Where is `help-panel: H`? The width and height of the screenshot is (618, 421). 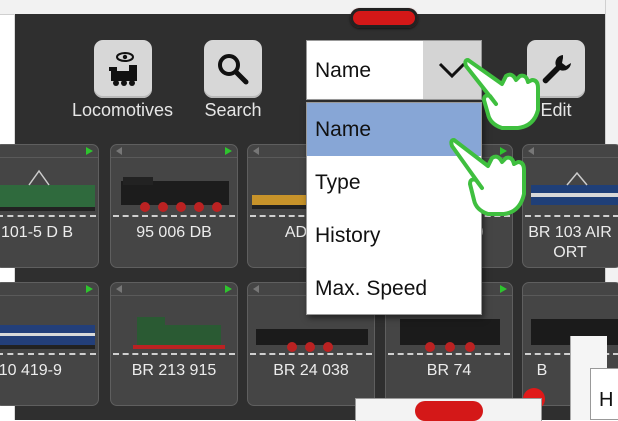 help-panel: H is located at coordinates (604, 394).